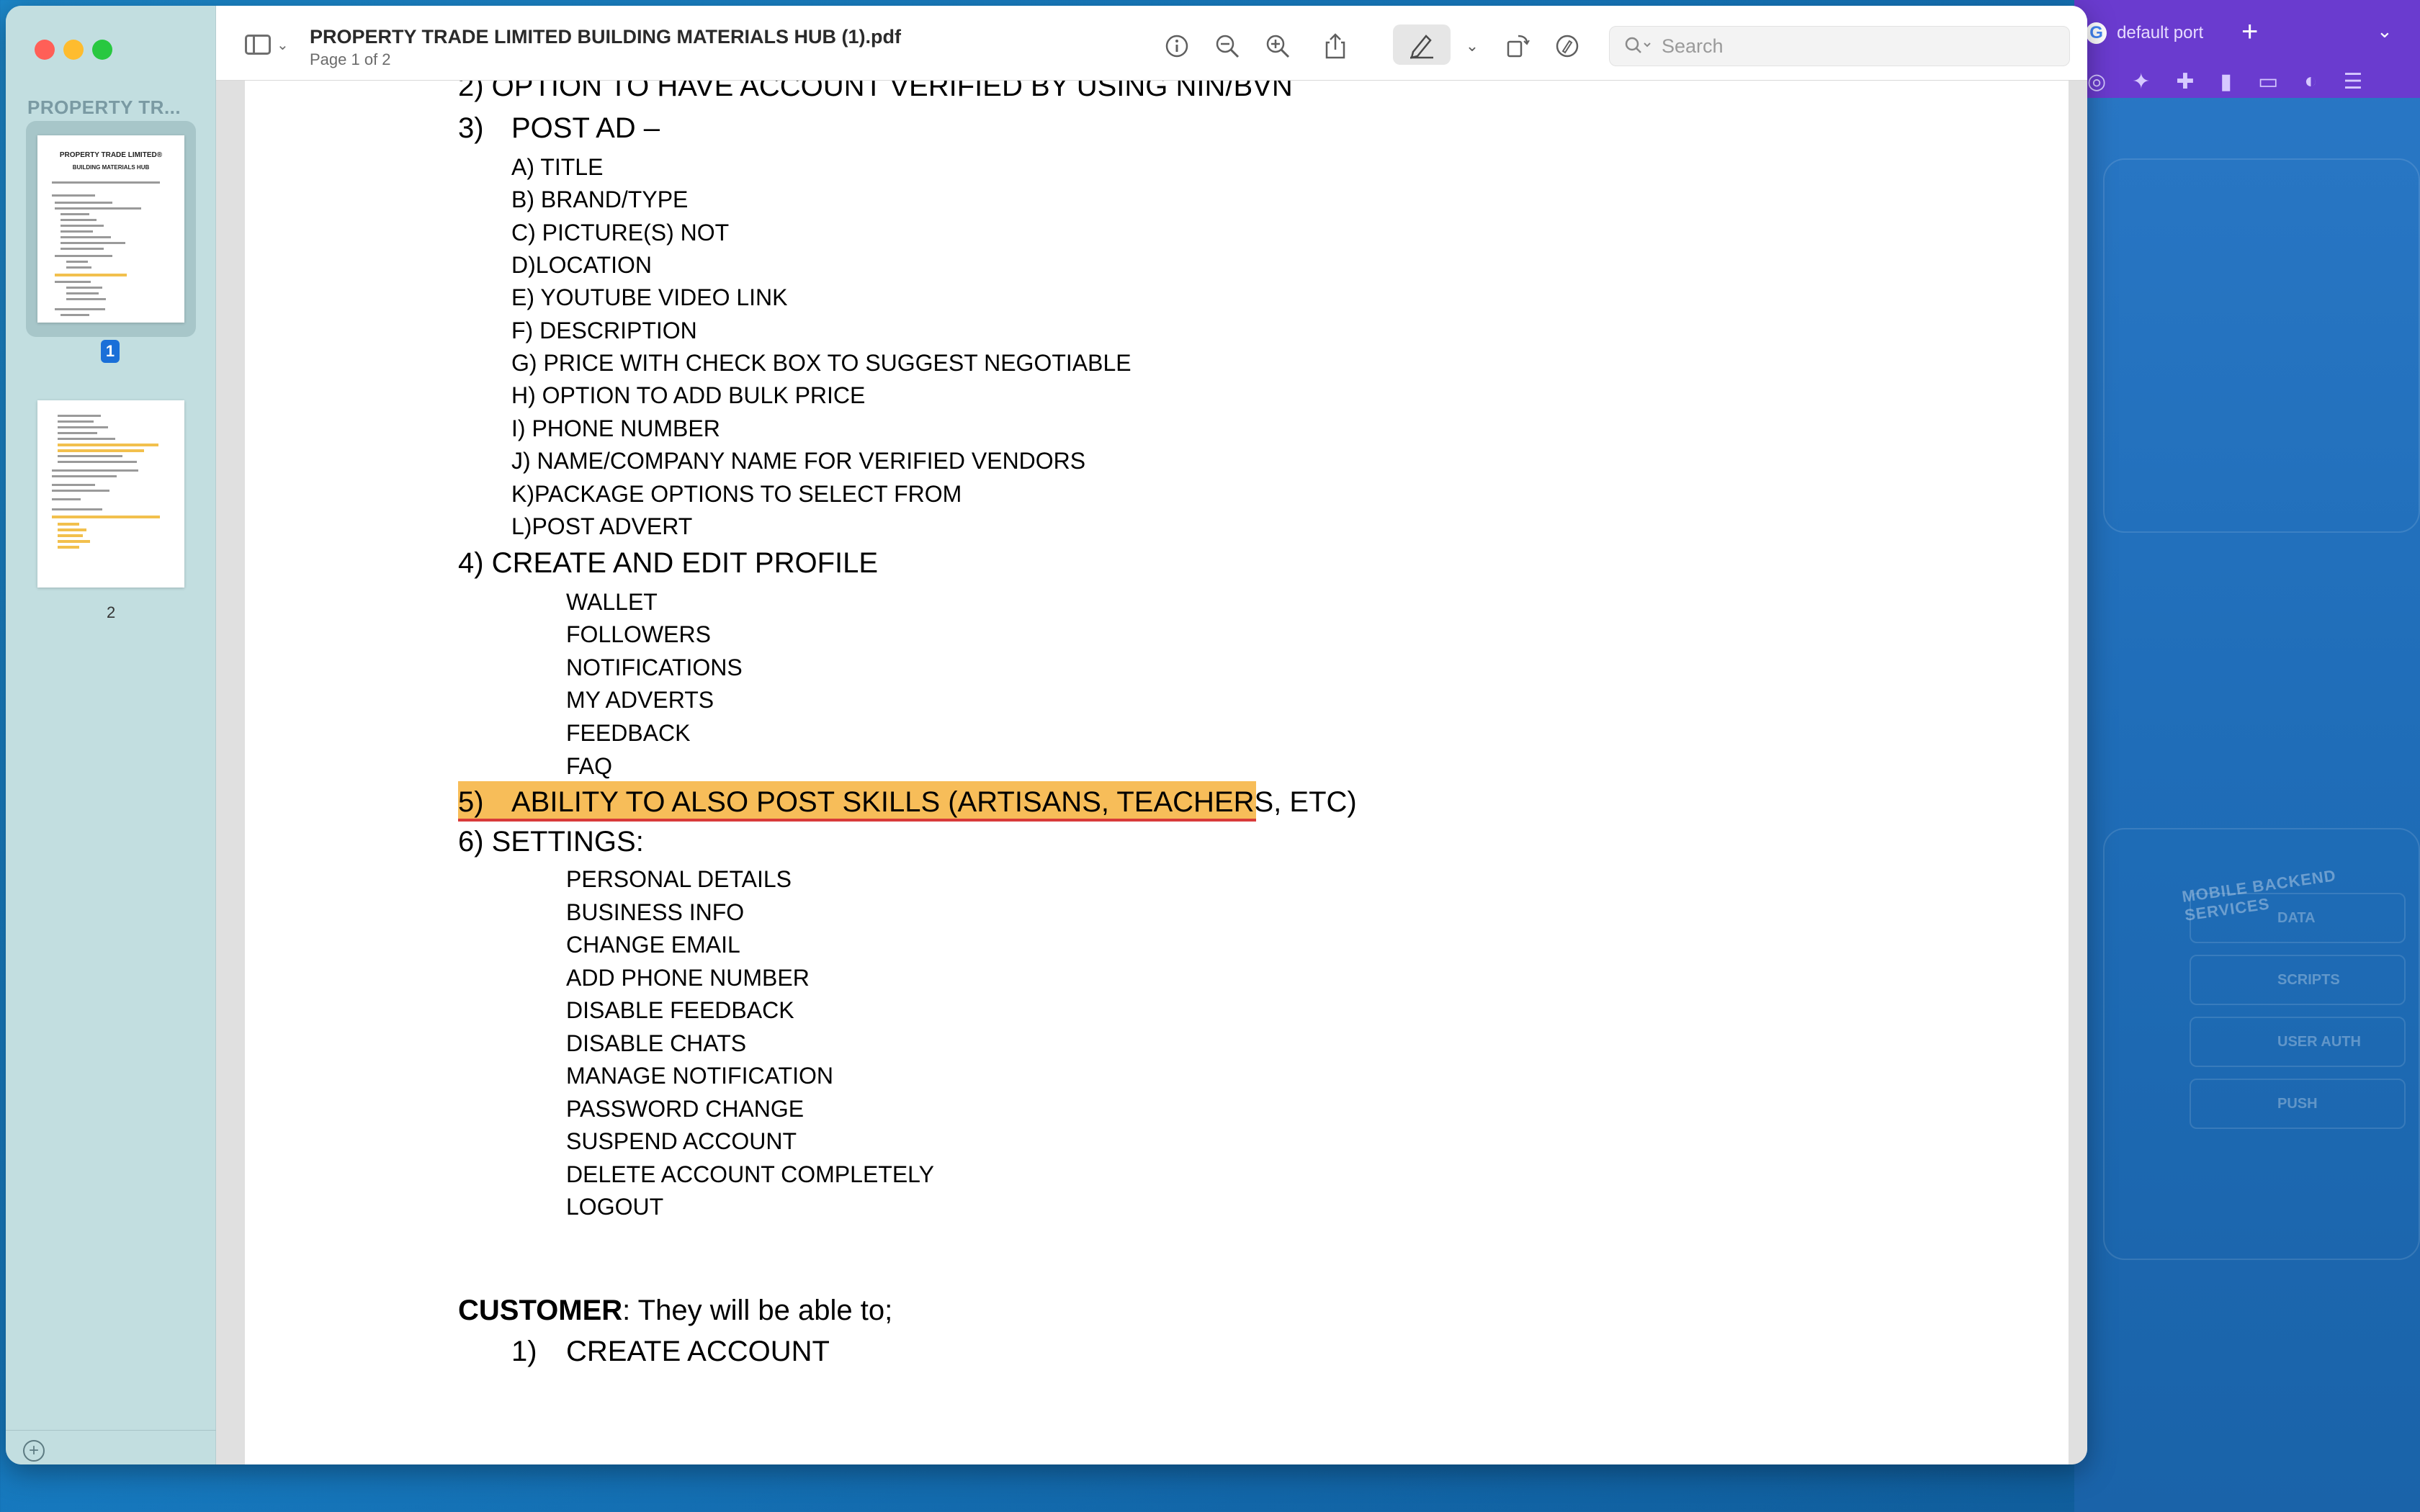  What do you see at coordinates (2162, 32) in the screenshot?
I see `browser-tab-title: default port fo` at bounding box center [2162, 32].